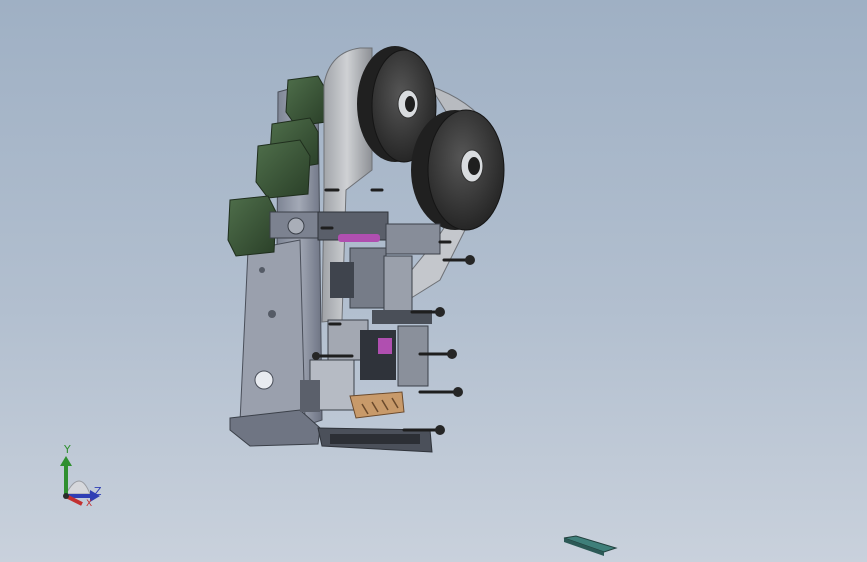 This screenshot has width=867, height=562. Describe the element at coordinates (590, 545) in the screenshot. I see `detached-part` at that location.